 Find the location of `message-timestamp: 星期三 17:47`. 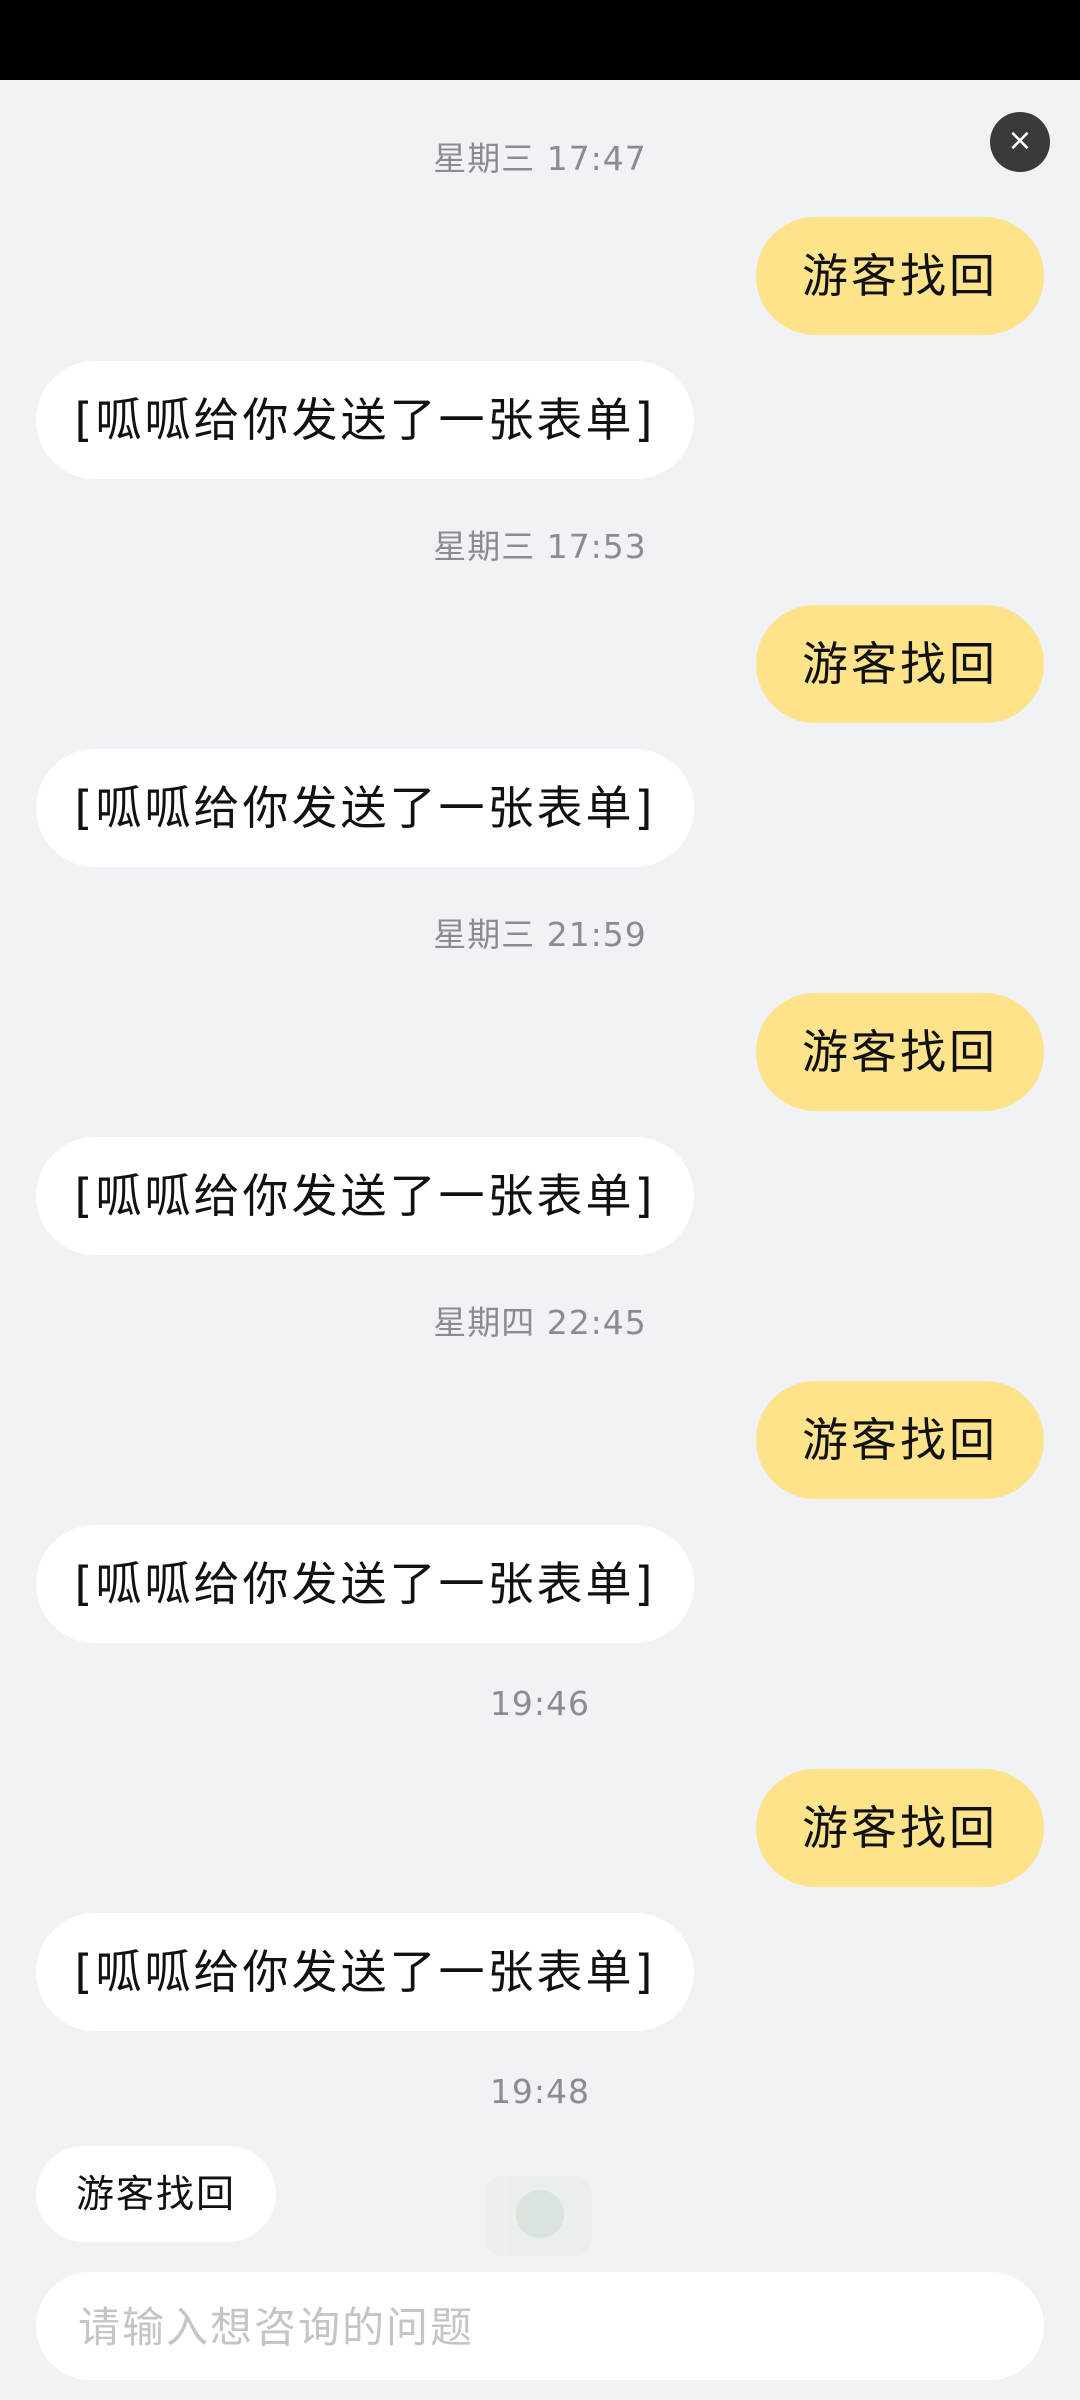

message-timestamp: 星期三 17:47 is located at coordinates (540, 158).